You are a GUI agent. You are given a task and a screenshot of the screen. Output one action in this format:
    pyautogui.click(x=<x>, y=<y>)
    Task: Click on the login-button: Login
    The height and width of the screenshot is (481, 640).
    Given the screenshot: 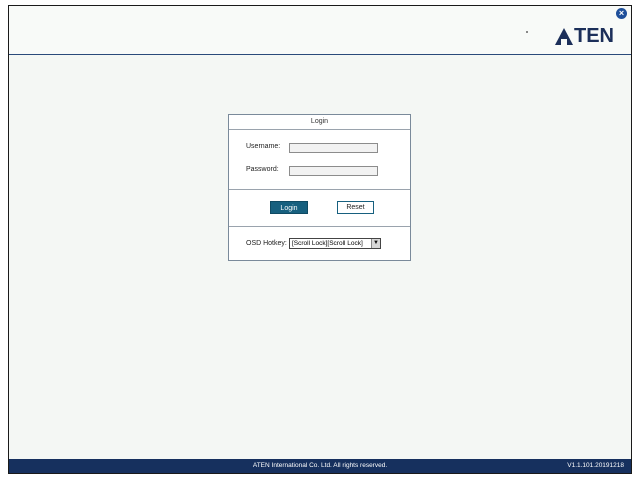 What is the action you would take?
    pyautogui.click(x=289, y=207)
    